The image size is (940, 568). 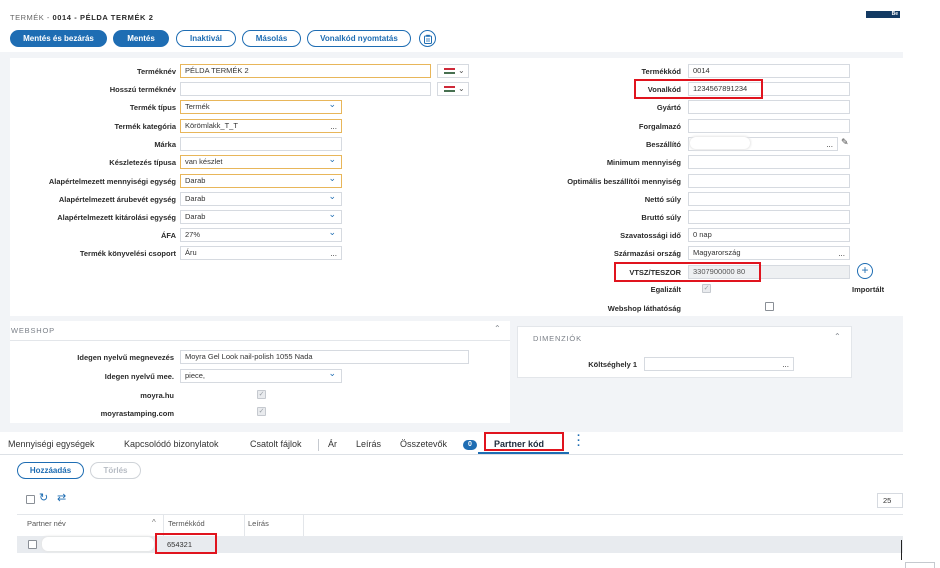 What do you see at coordinates (706, 288) in the screenshot?
I see `aligned-checkbox: ✓` at bounding box center [706, 288].